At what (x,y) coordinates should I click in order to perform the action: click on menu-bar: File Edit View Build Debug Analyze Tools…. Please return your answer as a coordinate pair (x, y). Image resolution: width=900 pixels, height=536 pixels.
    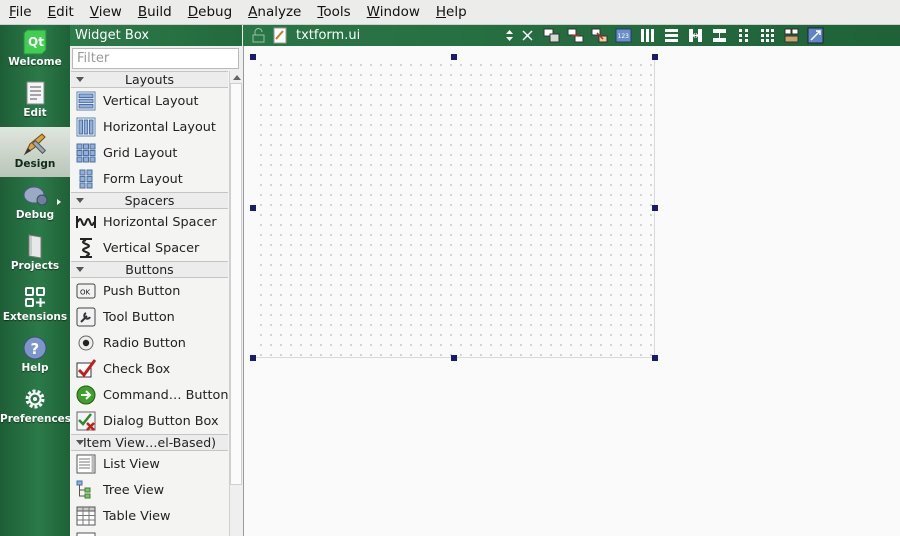
    Looking at the image, I should click on (450, 12).